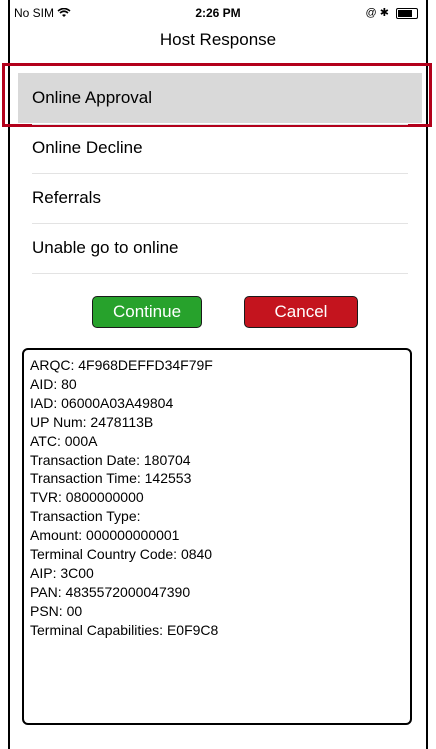 This screenshot has width=436, height=749. Describe the element at coordinates (218, 39) in the screenshot. I see `page-title: Host Response` at that location.